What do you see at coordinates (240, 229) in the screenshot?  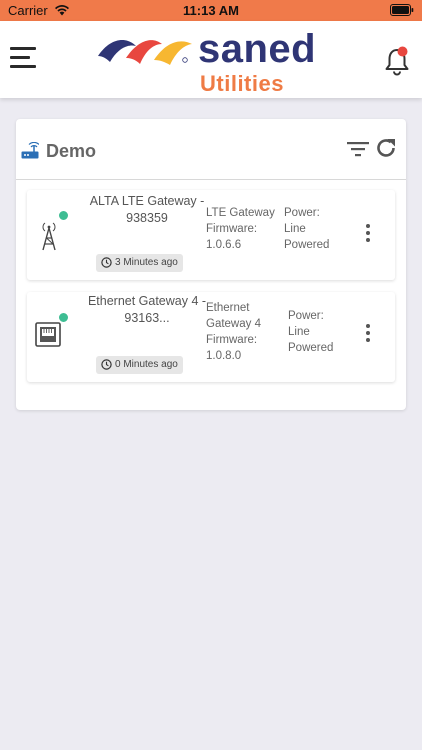 I see `device-type-info: LTE Gateway Firmware: 1.0.6.6` at bounding box center [240, 229].